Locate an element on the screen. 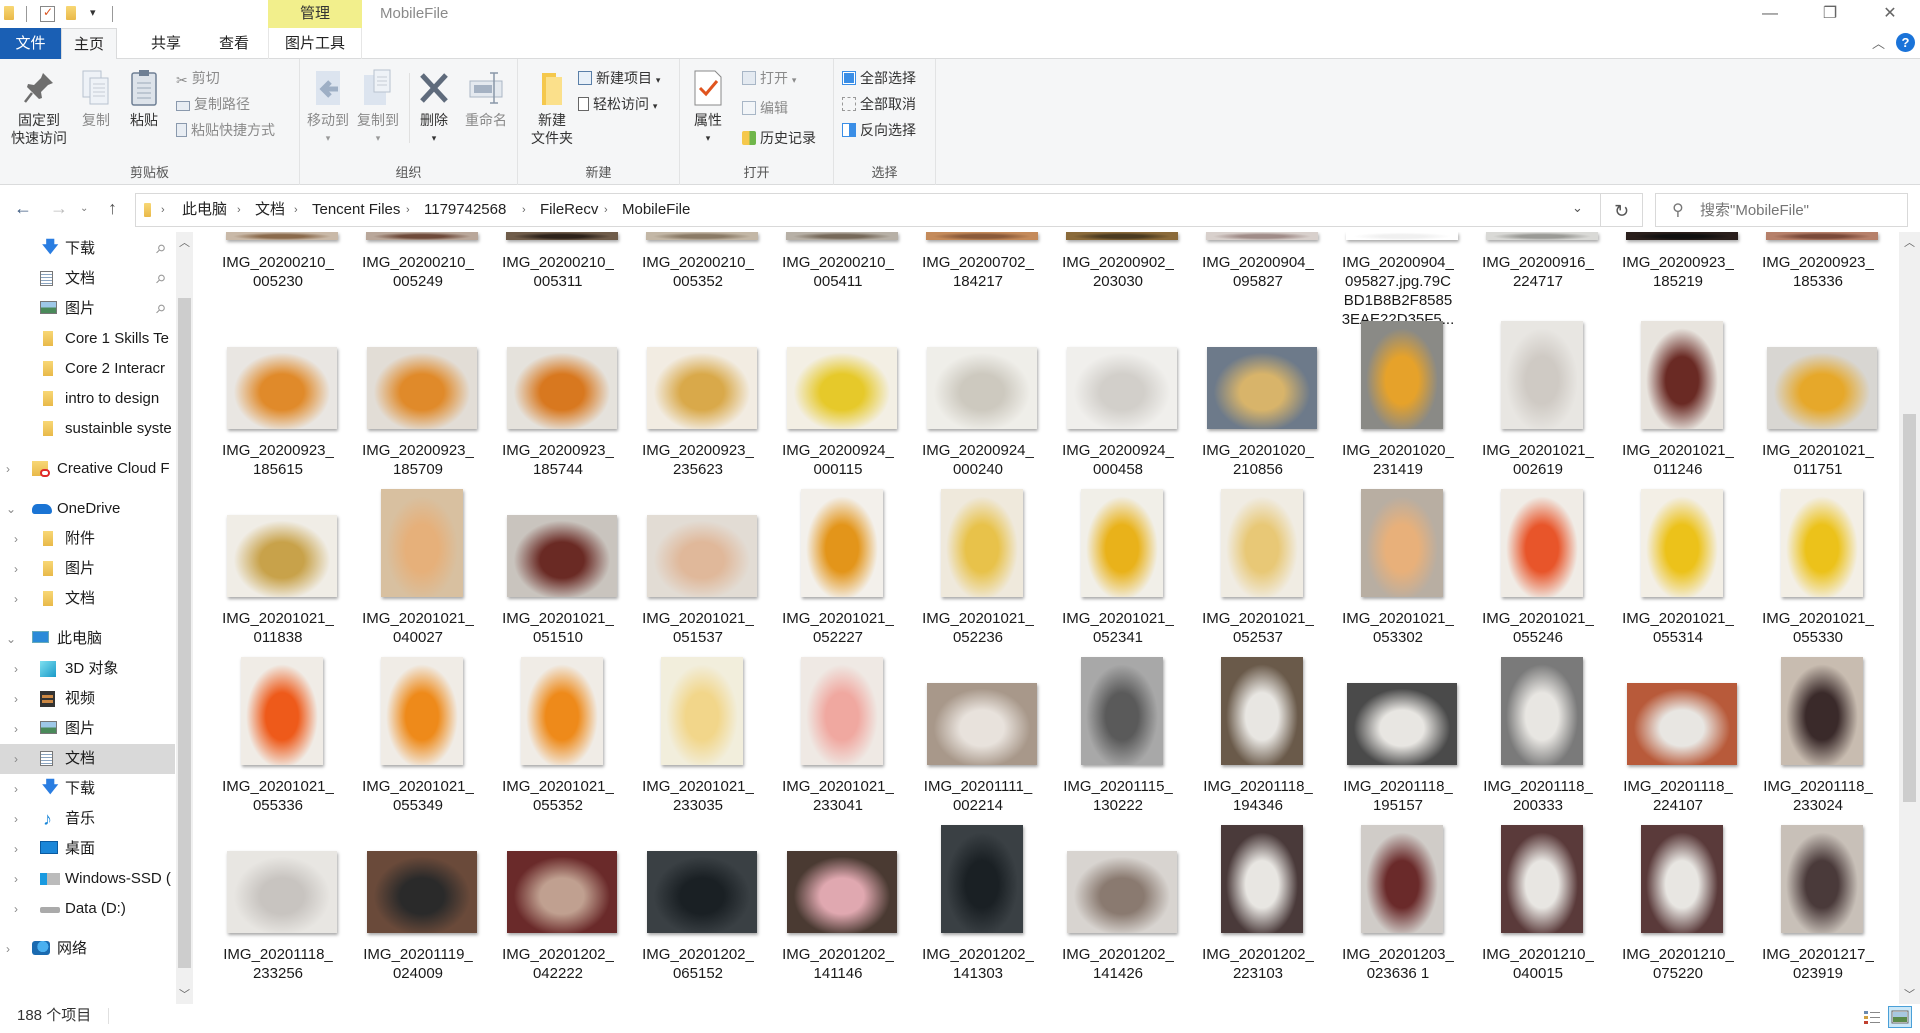 The height and width of the screenshot is (1033, 1920). scroll-up-arrow: ︿ is located at coordinates (184, 242).